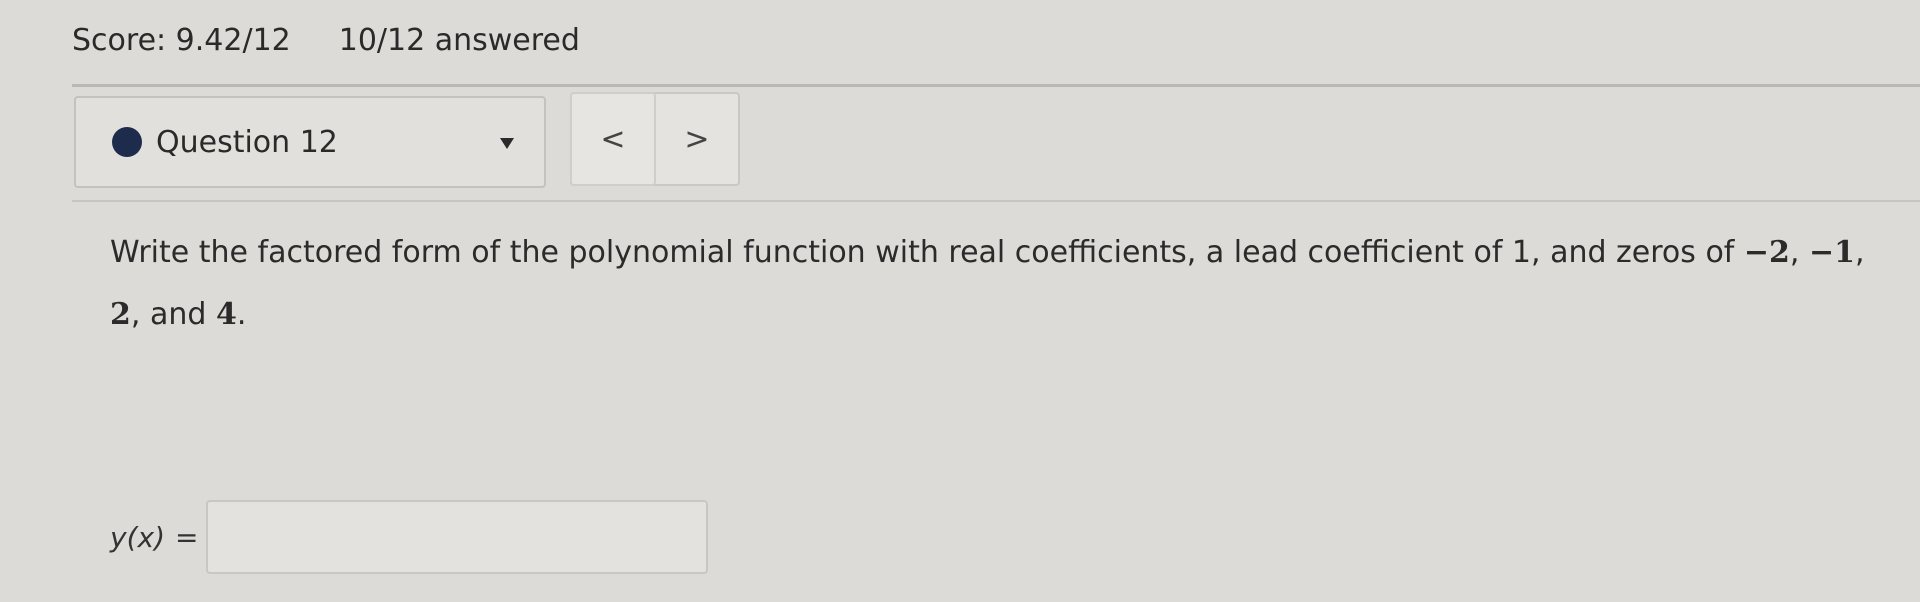 The height and width of the screenshot is (602, 1920). I want to click on question-status-dot-icon, so click(127, 142).